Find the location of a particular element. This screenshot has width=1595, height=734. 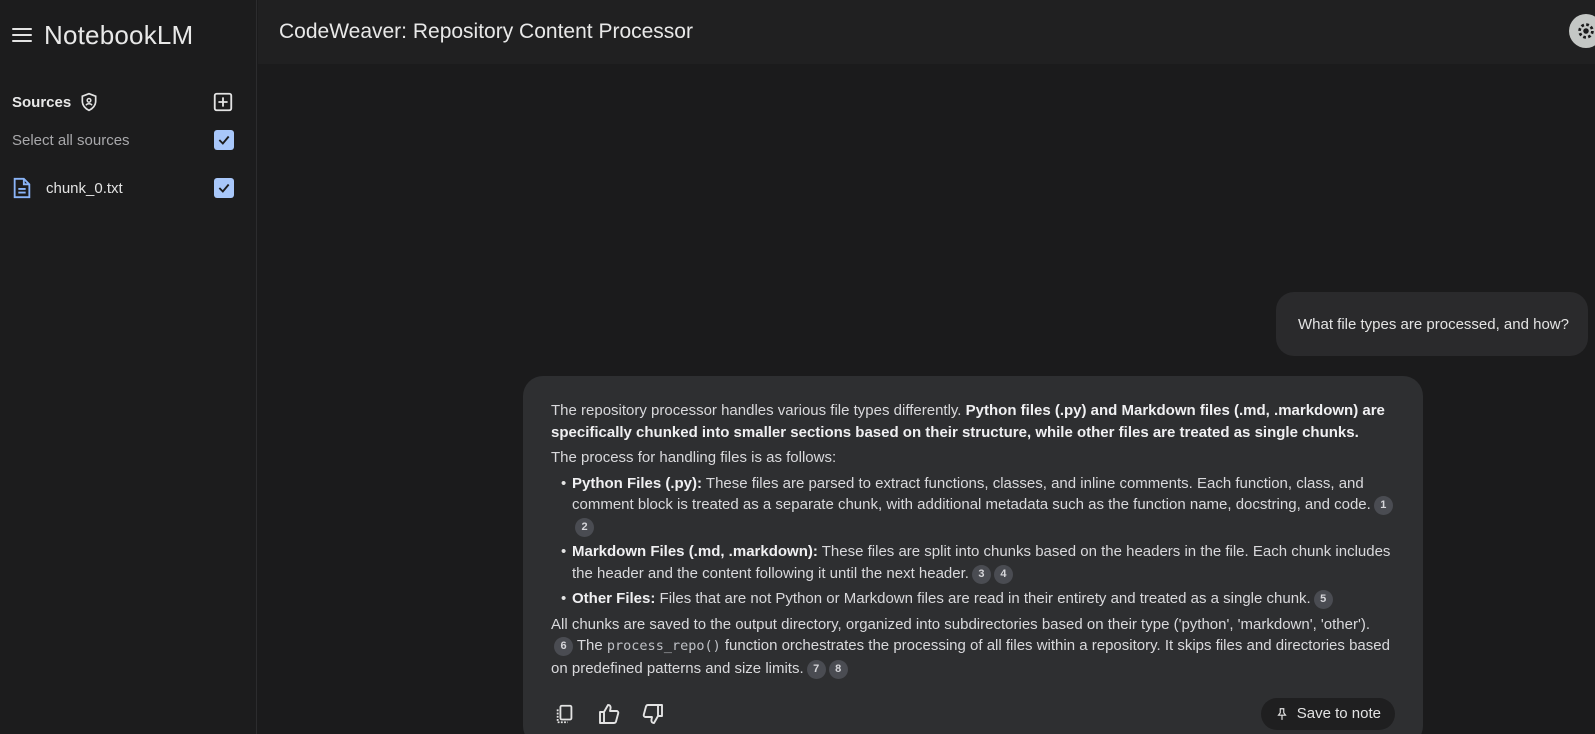

app-brand: NotebookLM is located at coordinates (119, 34).